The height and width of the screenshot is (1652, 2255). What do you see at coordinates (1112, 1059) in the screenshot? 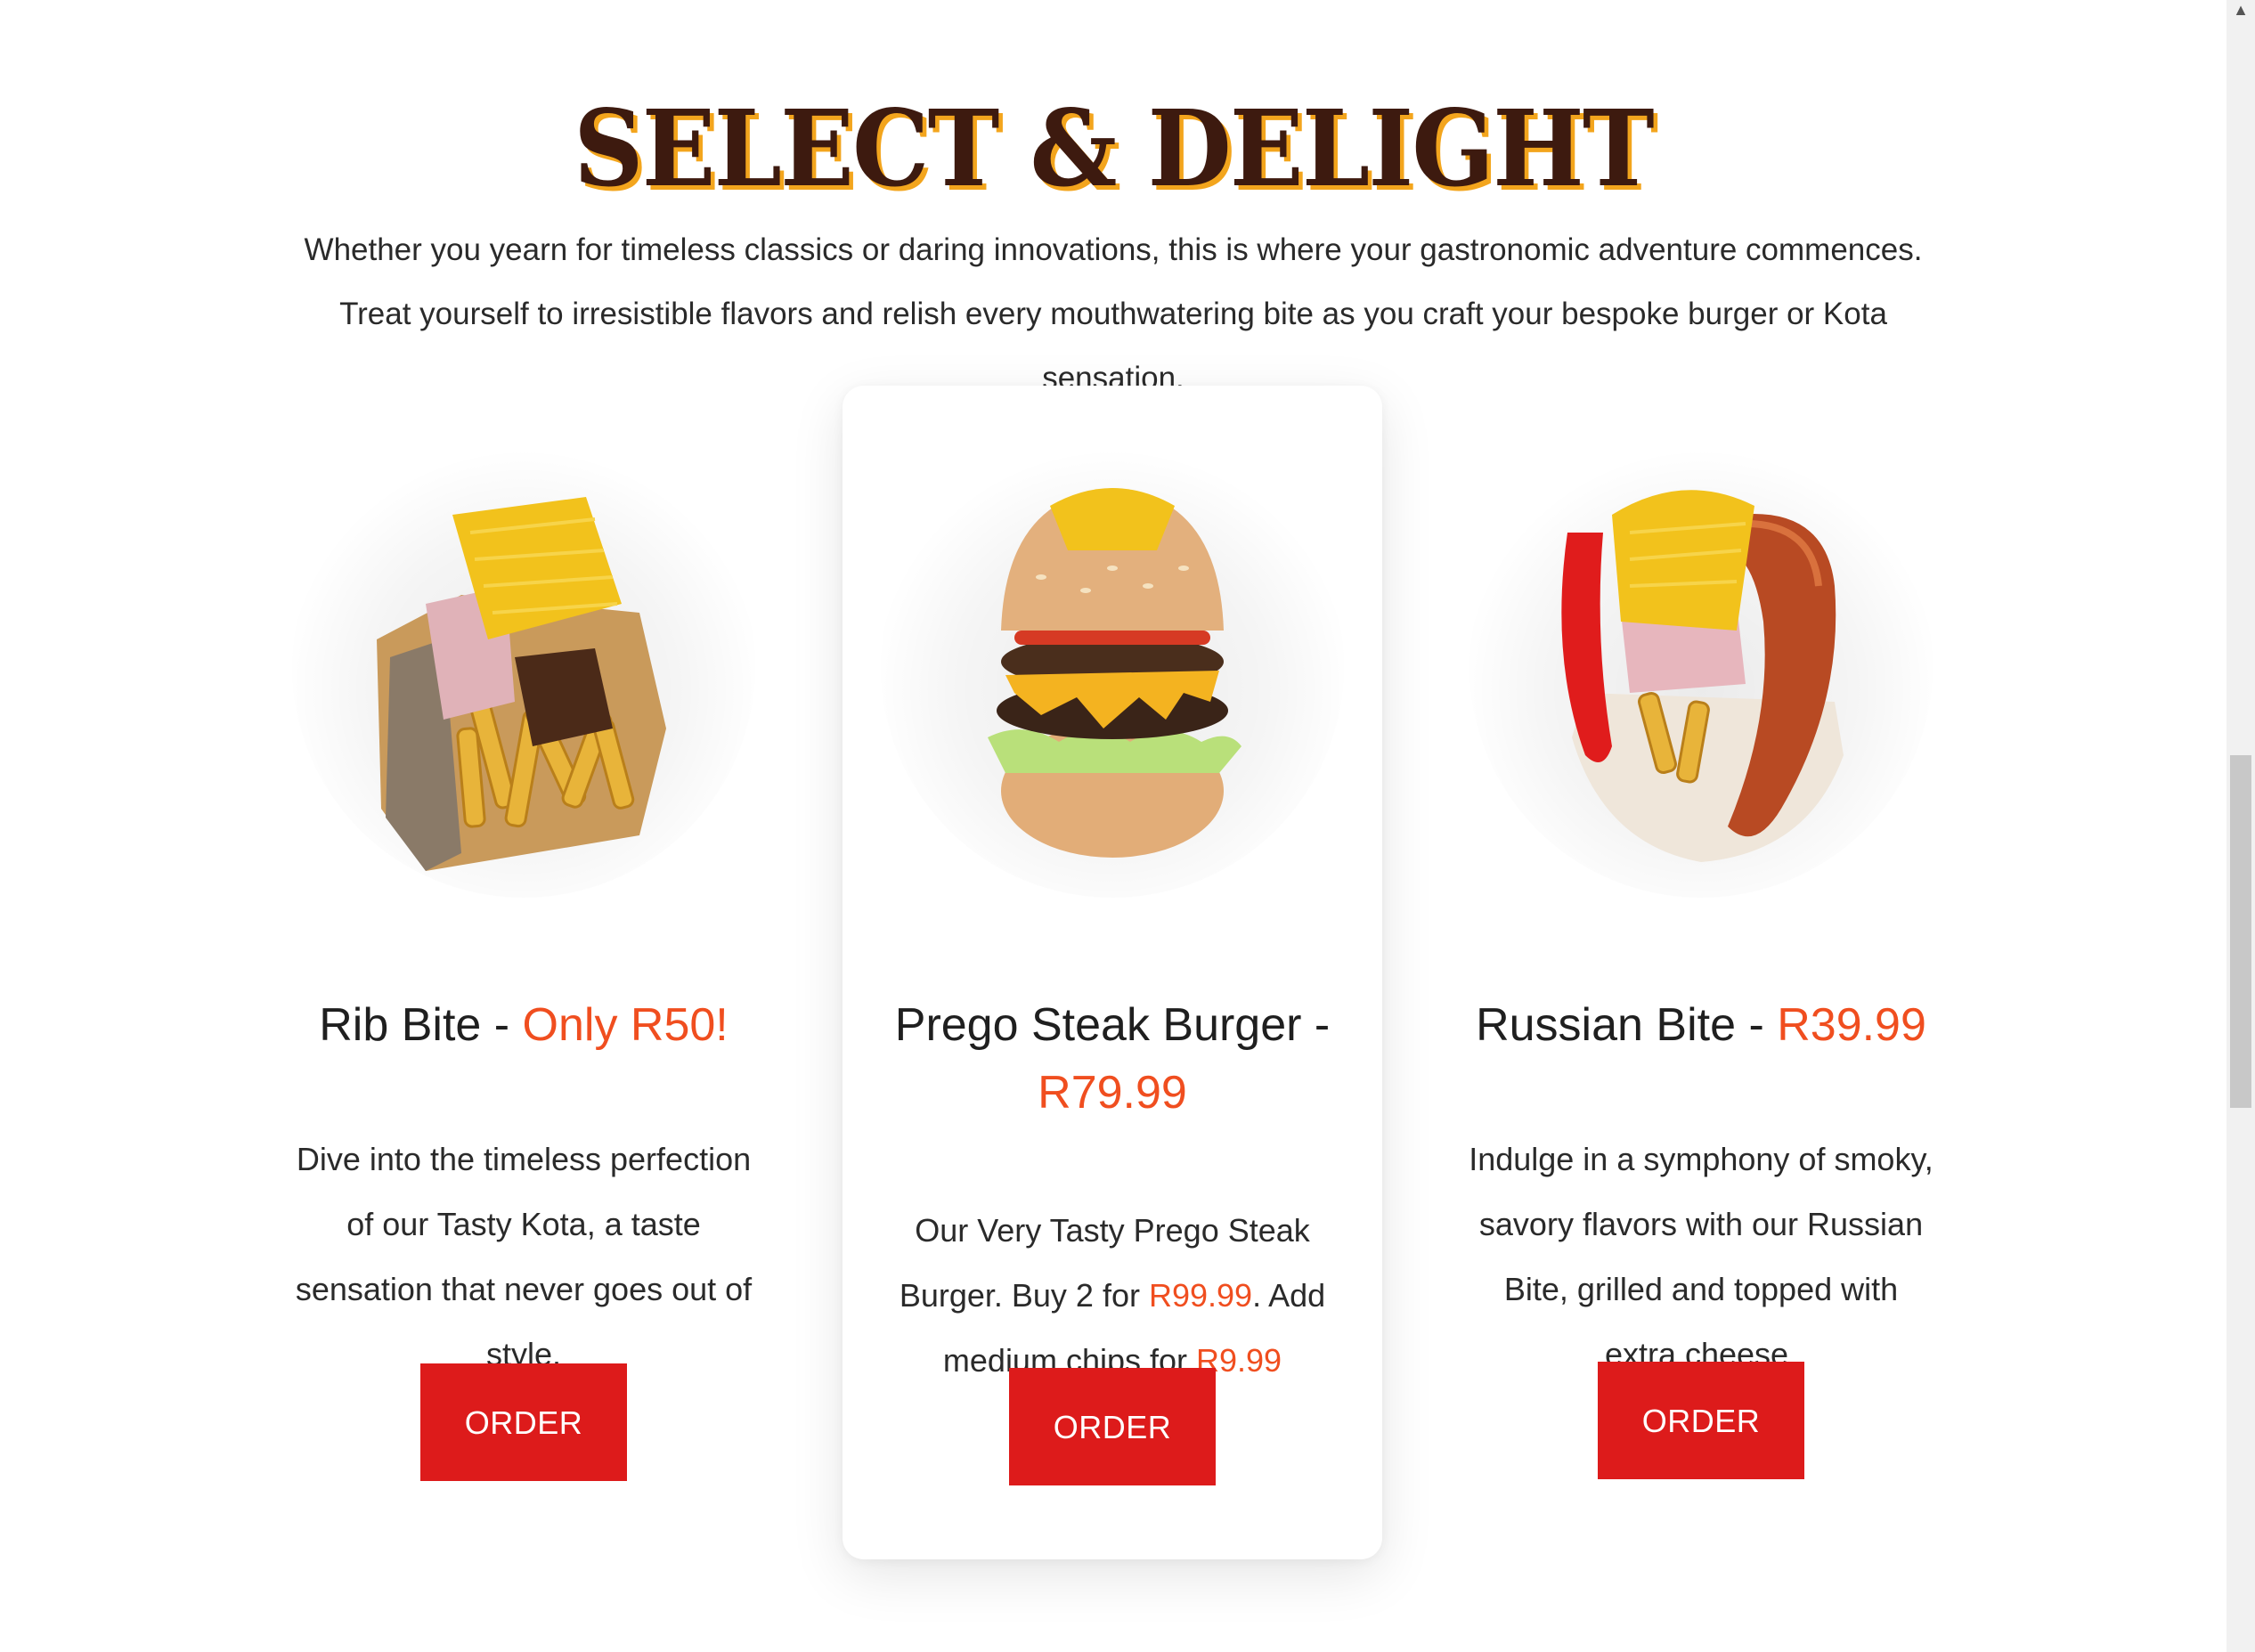
I see `product-title: Prego Steak Burger - R79.99` at bounding box center [1112, 1059].